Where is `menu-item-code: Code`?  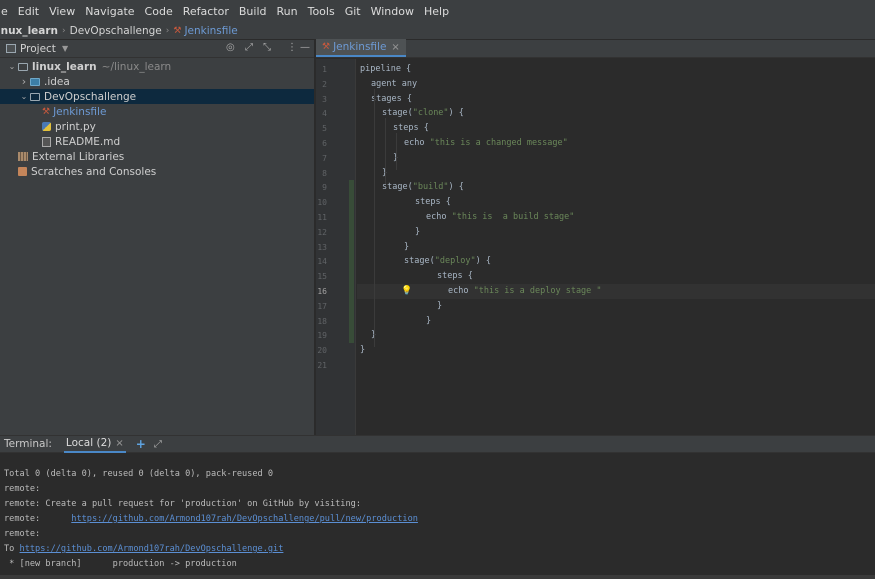 menu-item-code: Code is located at coordinates (159, 11).